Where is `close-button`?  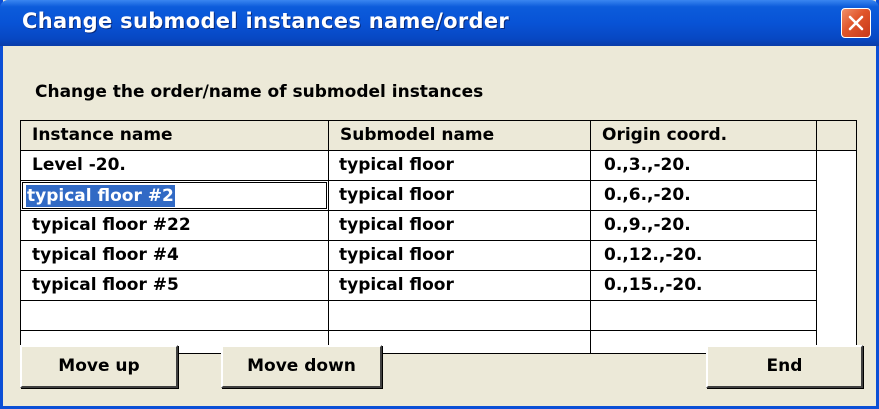
close-button is located at coordinates (856, 23).